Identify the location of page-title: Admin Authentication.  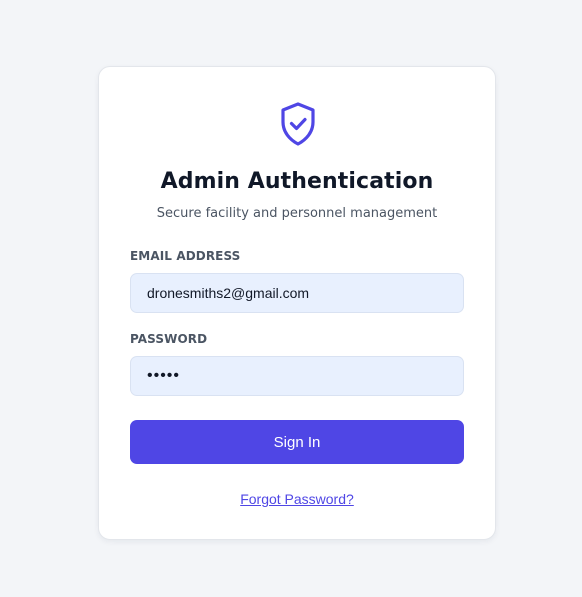
(297, 181).